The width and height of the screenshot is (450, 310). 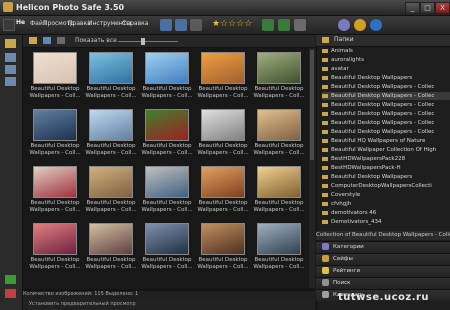 What do you see at coordinates (386, 213) in the screenshot?
I see `folder-item: demotivators 46` at bounding box center [386, 213].